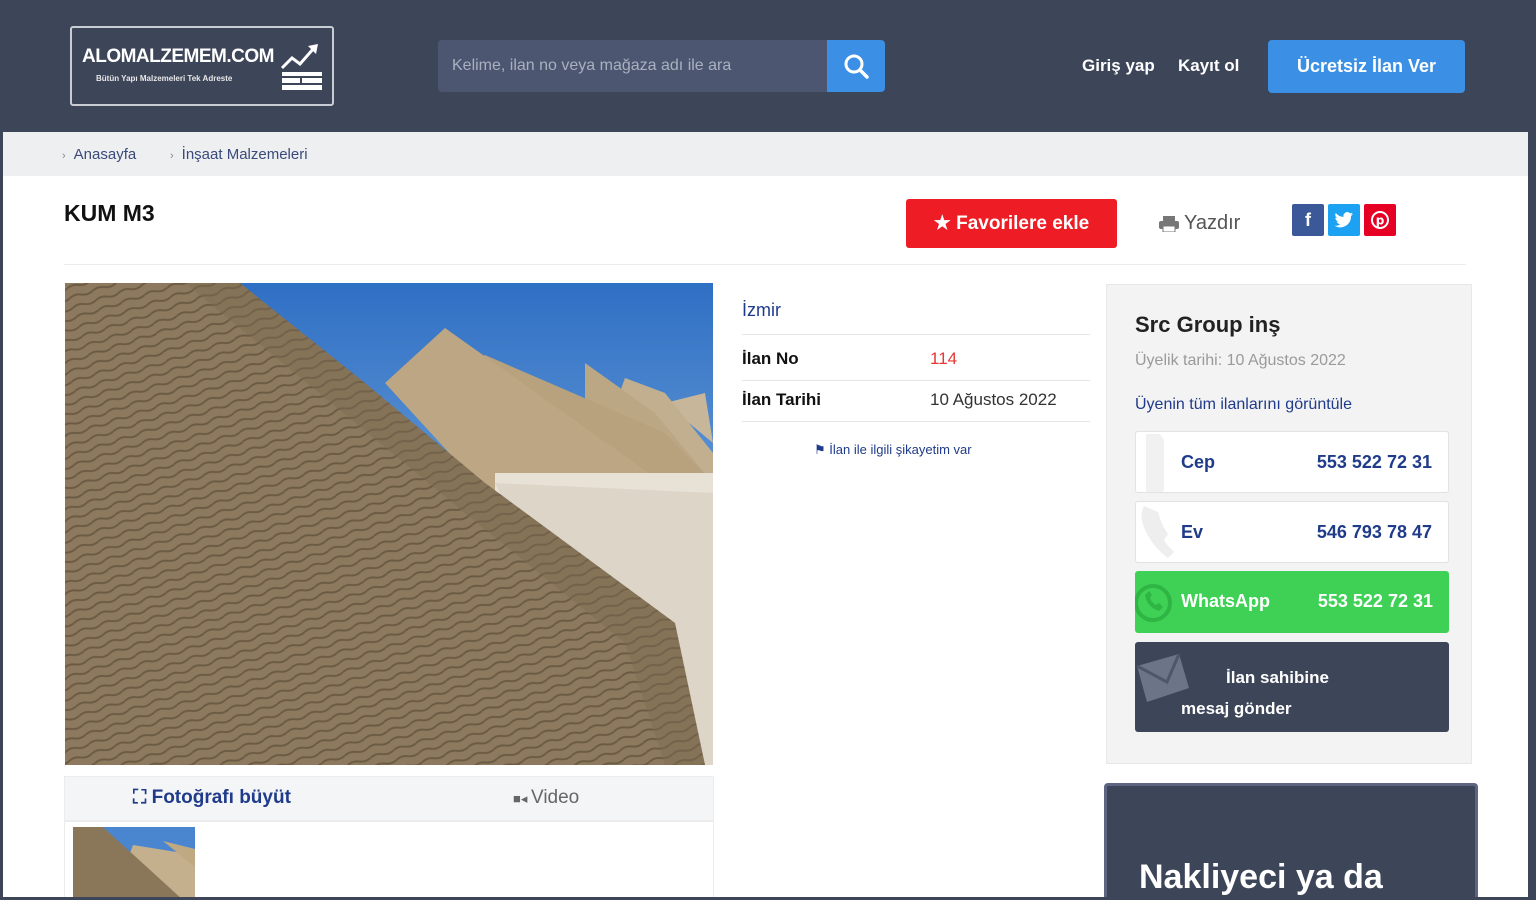 The image size is (1536, 900). What do you see at coordinates (1153, 603) in the screenshot?
I see `whatsapp-icon` at bounding box center [1153, 603].